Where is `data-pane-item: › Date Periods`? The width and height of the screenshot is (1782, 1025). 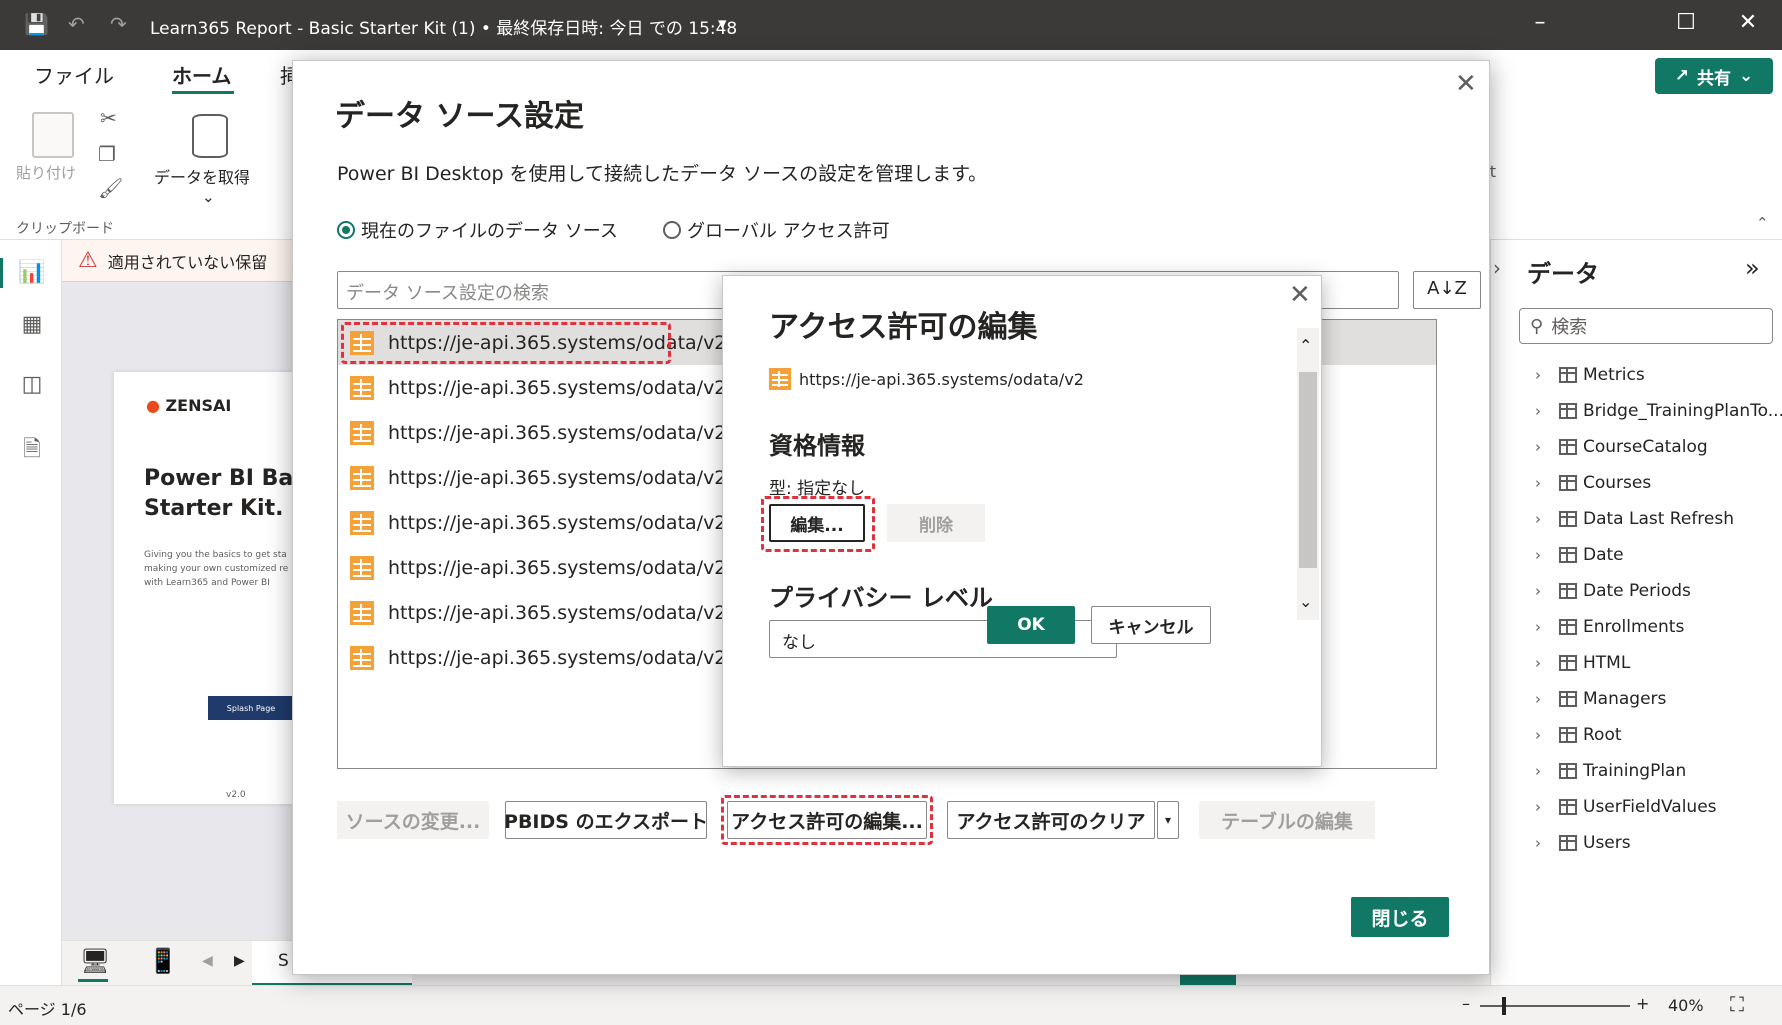
data-pane-item: › Date Periods is located at coordinates (1613, 591).